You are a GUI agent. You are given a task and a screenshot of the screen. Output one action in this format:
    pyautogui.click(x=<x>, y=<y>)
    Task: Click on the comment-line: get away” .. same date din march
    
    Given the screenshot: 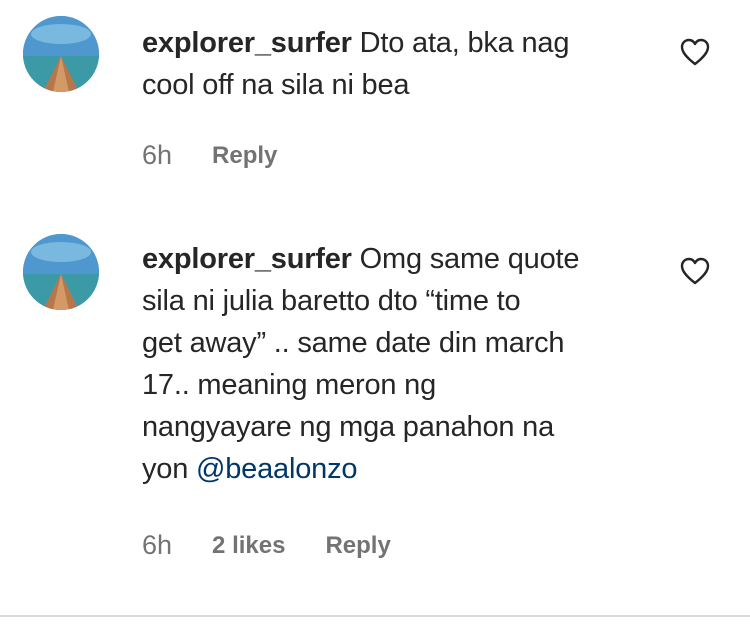 What is the action you would take?
    pyautogui.click(x=353, y=343)
    